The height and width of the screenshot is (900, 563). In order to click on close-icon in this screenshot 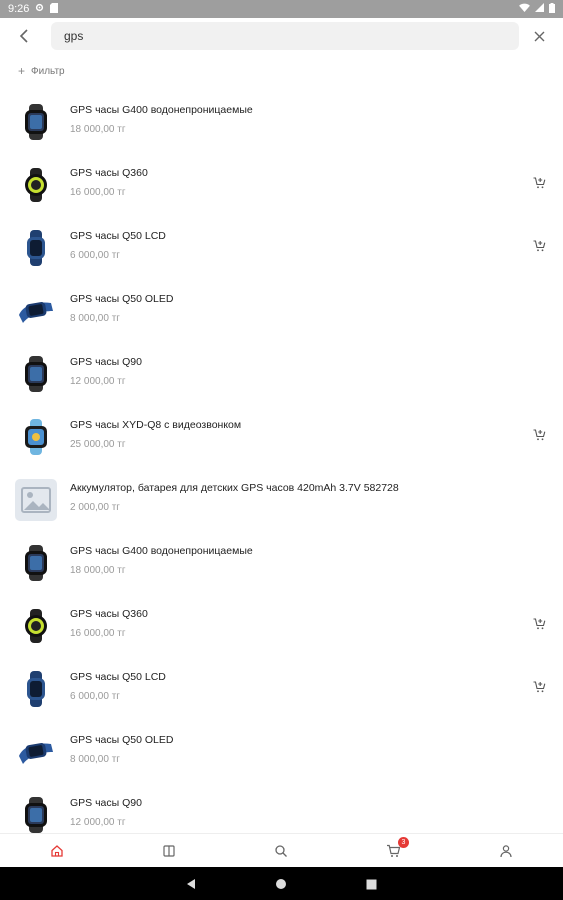, I will do `click(539, 36)`.